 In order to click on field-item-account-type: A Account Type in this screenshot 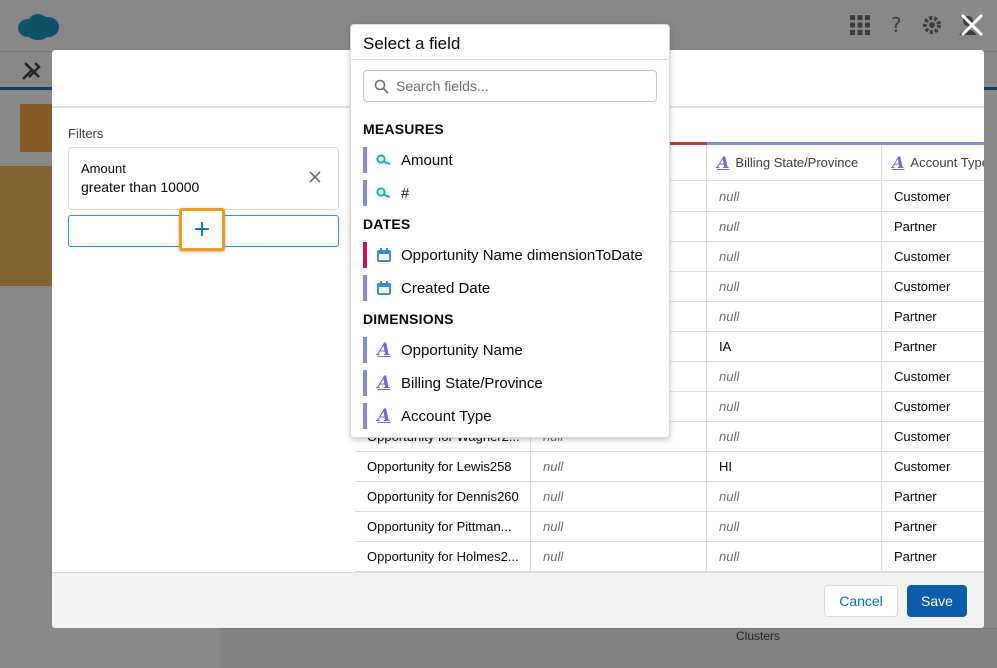, I will do `click(510, 416)`.